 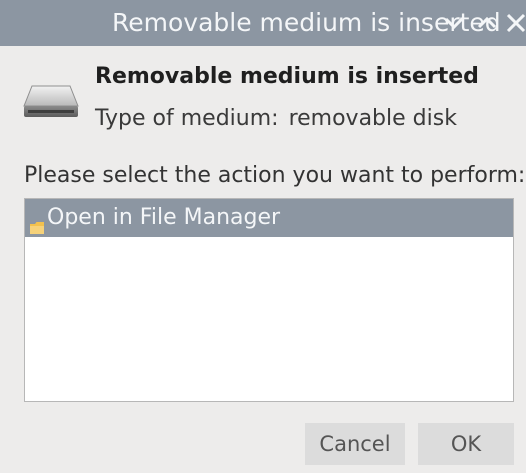 I want to click on removable-disk-icon, so click(x=51, y=101).